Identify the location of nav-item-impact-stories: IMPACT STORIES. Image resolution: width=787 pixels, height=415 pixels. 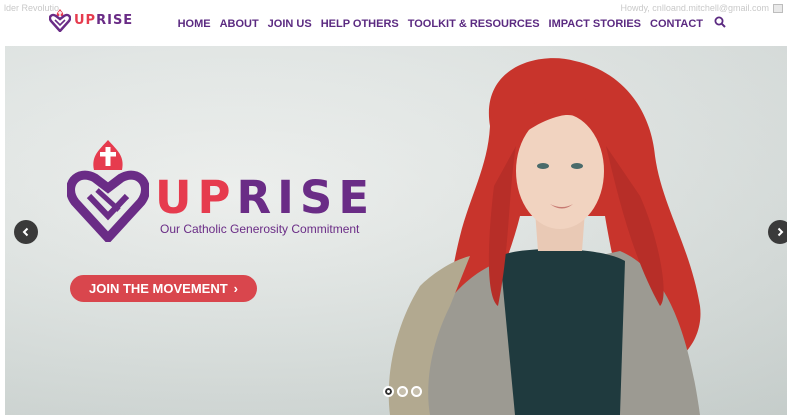
(595, 24).